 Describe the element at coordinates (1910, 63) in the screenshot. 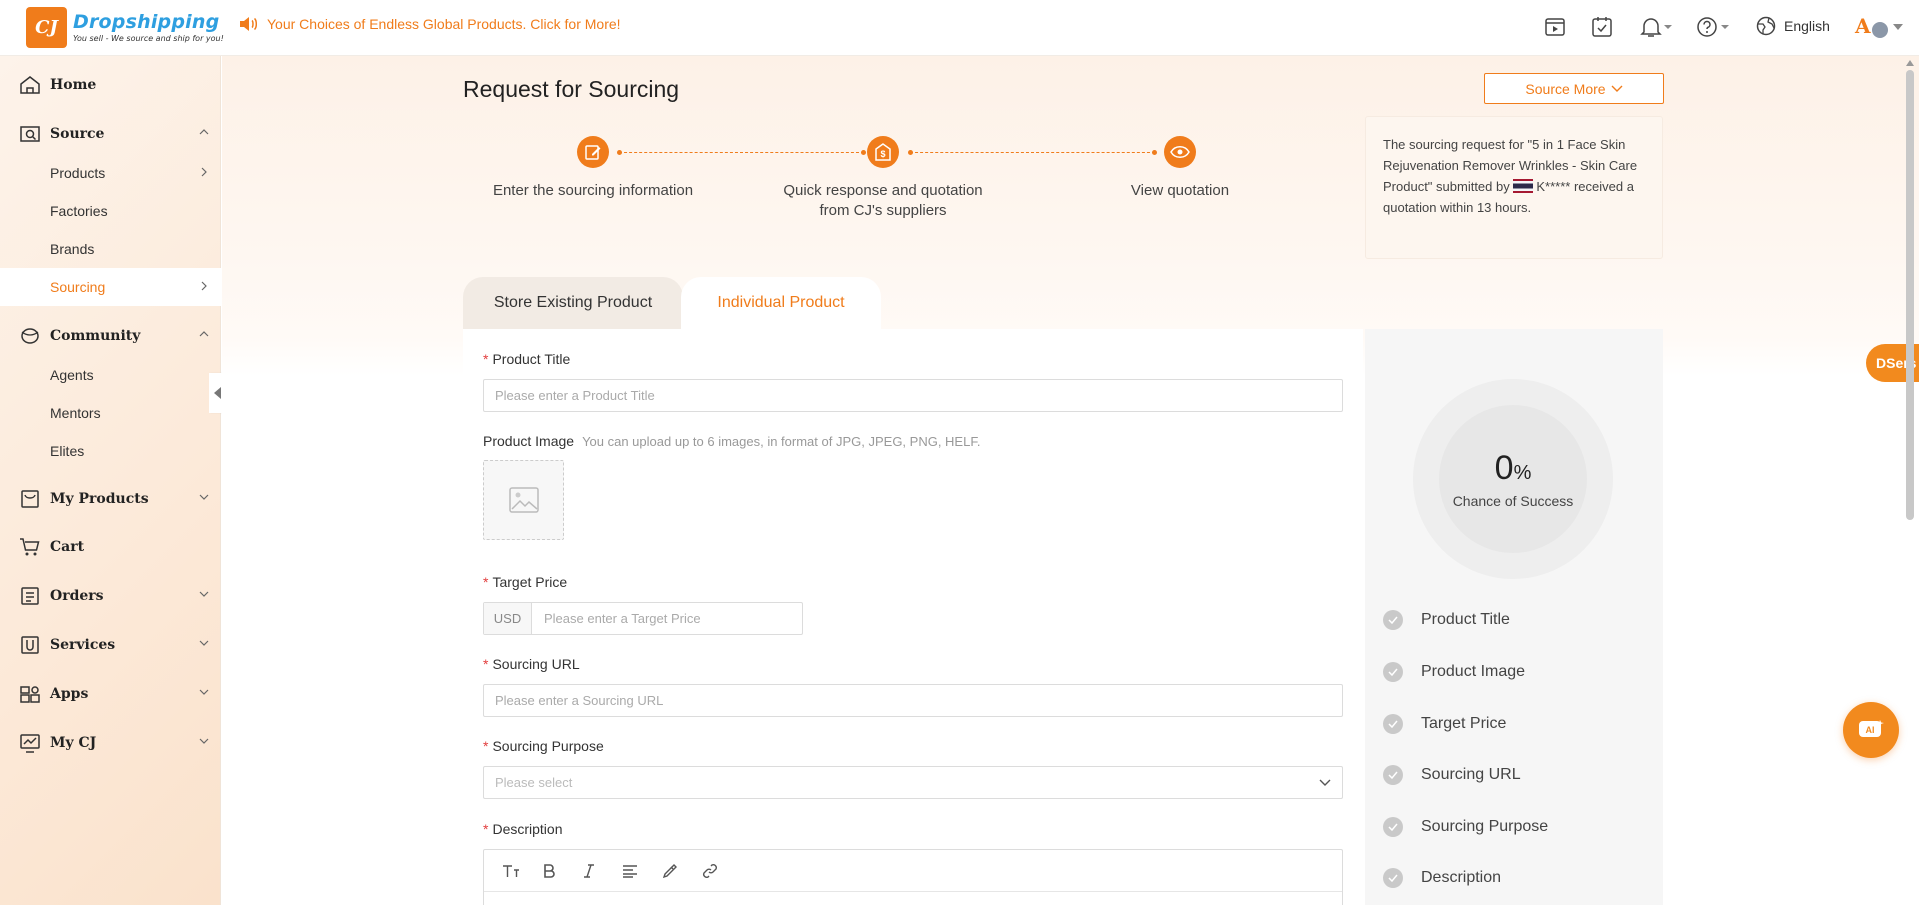

I see `scroll-up-arrow` at that location.